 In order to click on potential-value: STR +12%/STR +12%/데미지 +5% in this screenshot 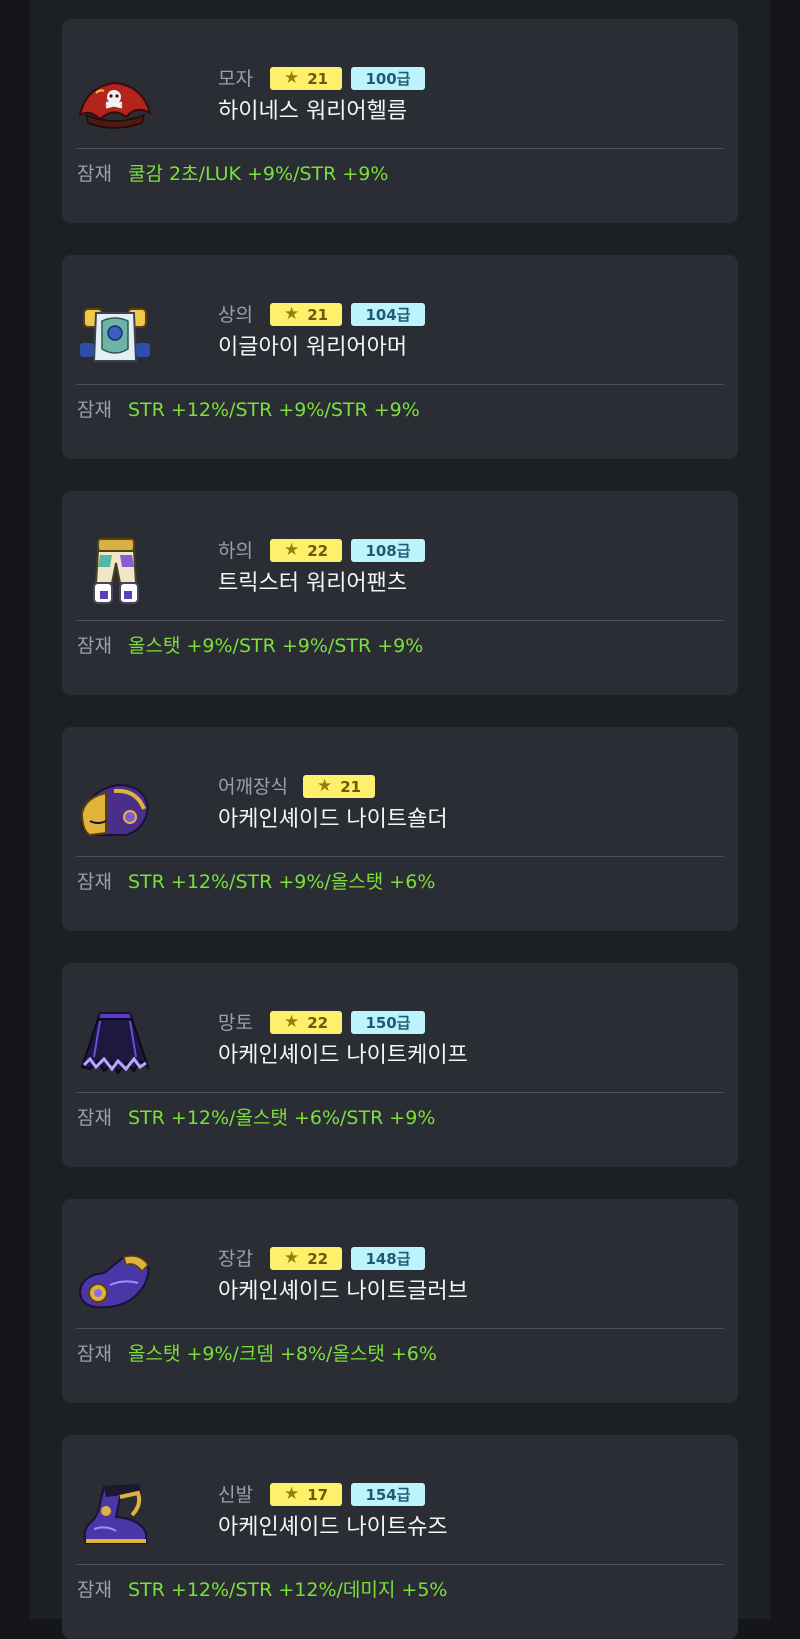, I will do `click(288, 1590)`.